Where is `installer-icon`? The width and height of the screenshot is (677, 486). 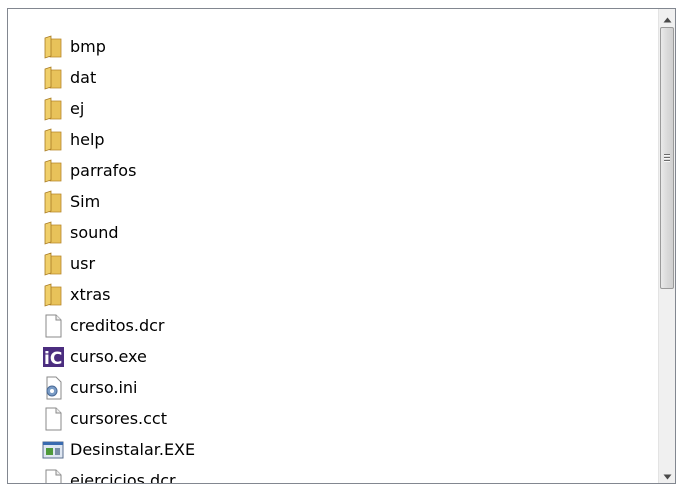
installer-icon is located at coordinates (53, 450).